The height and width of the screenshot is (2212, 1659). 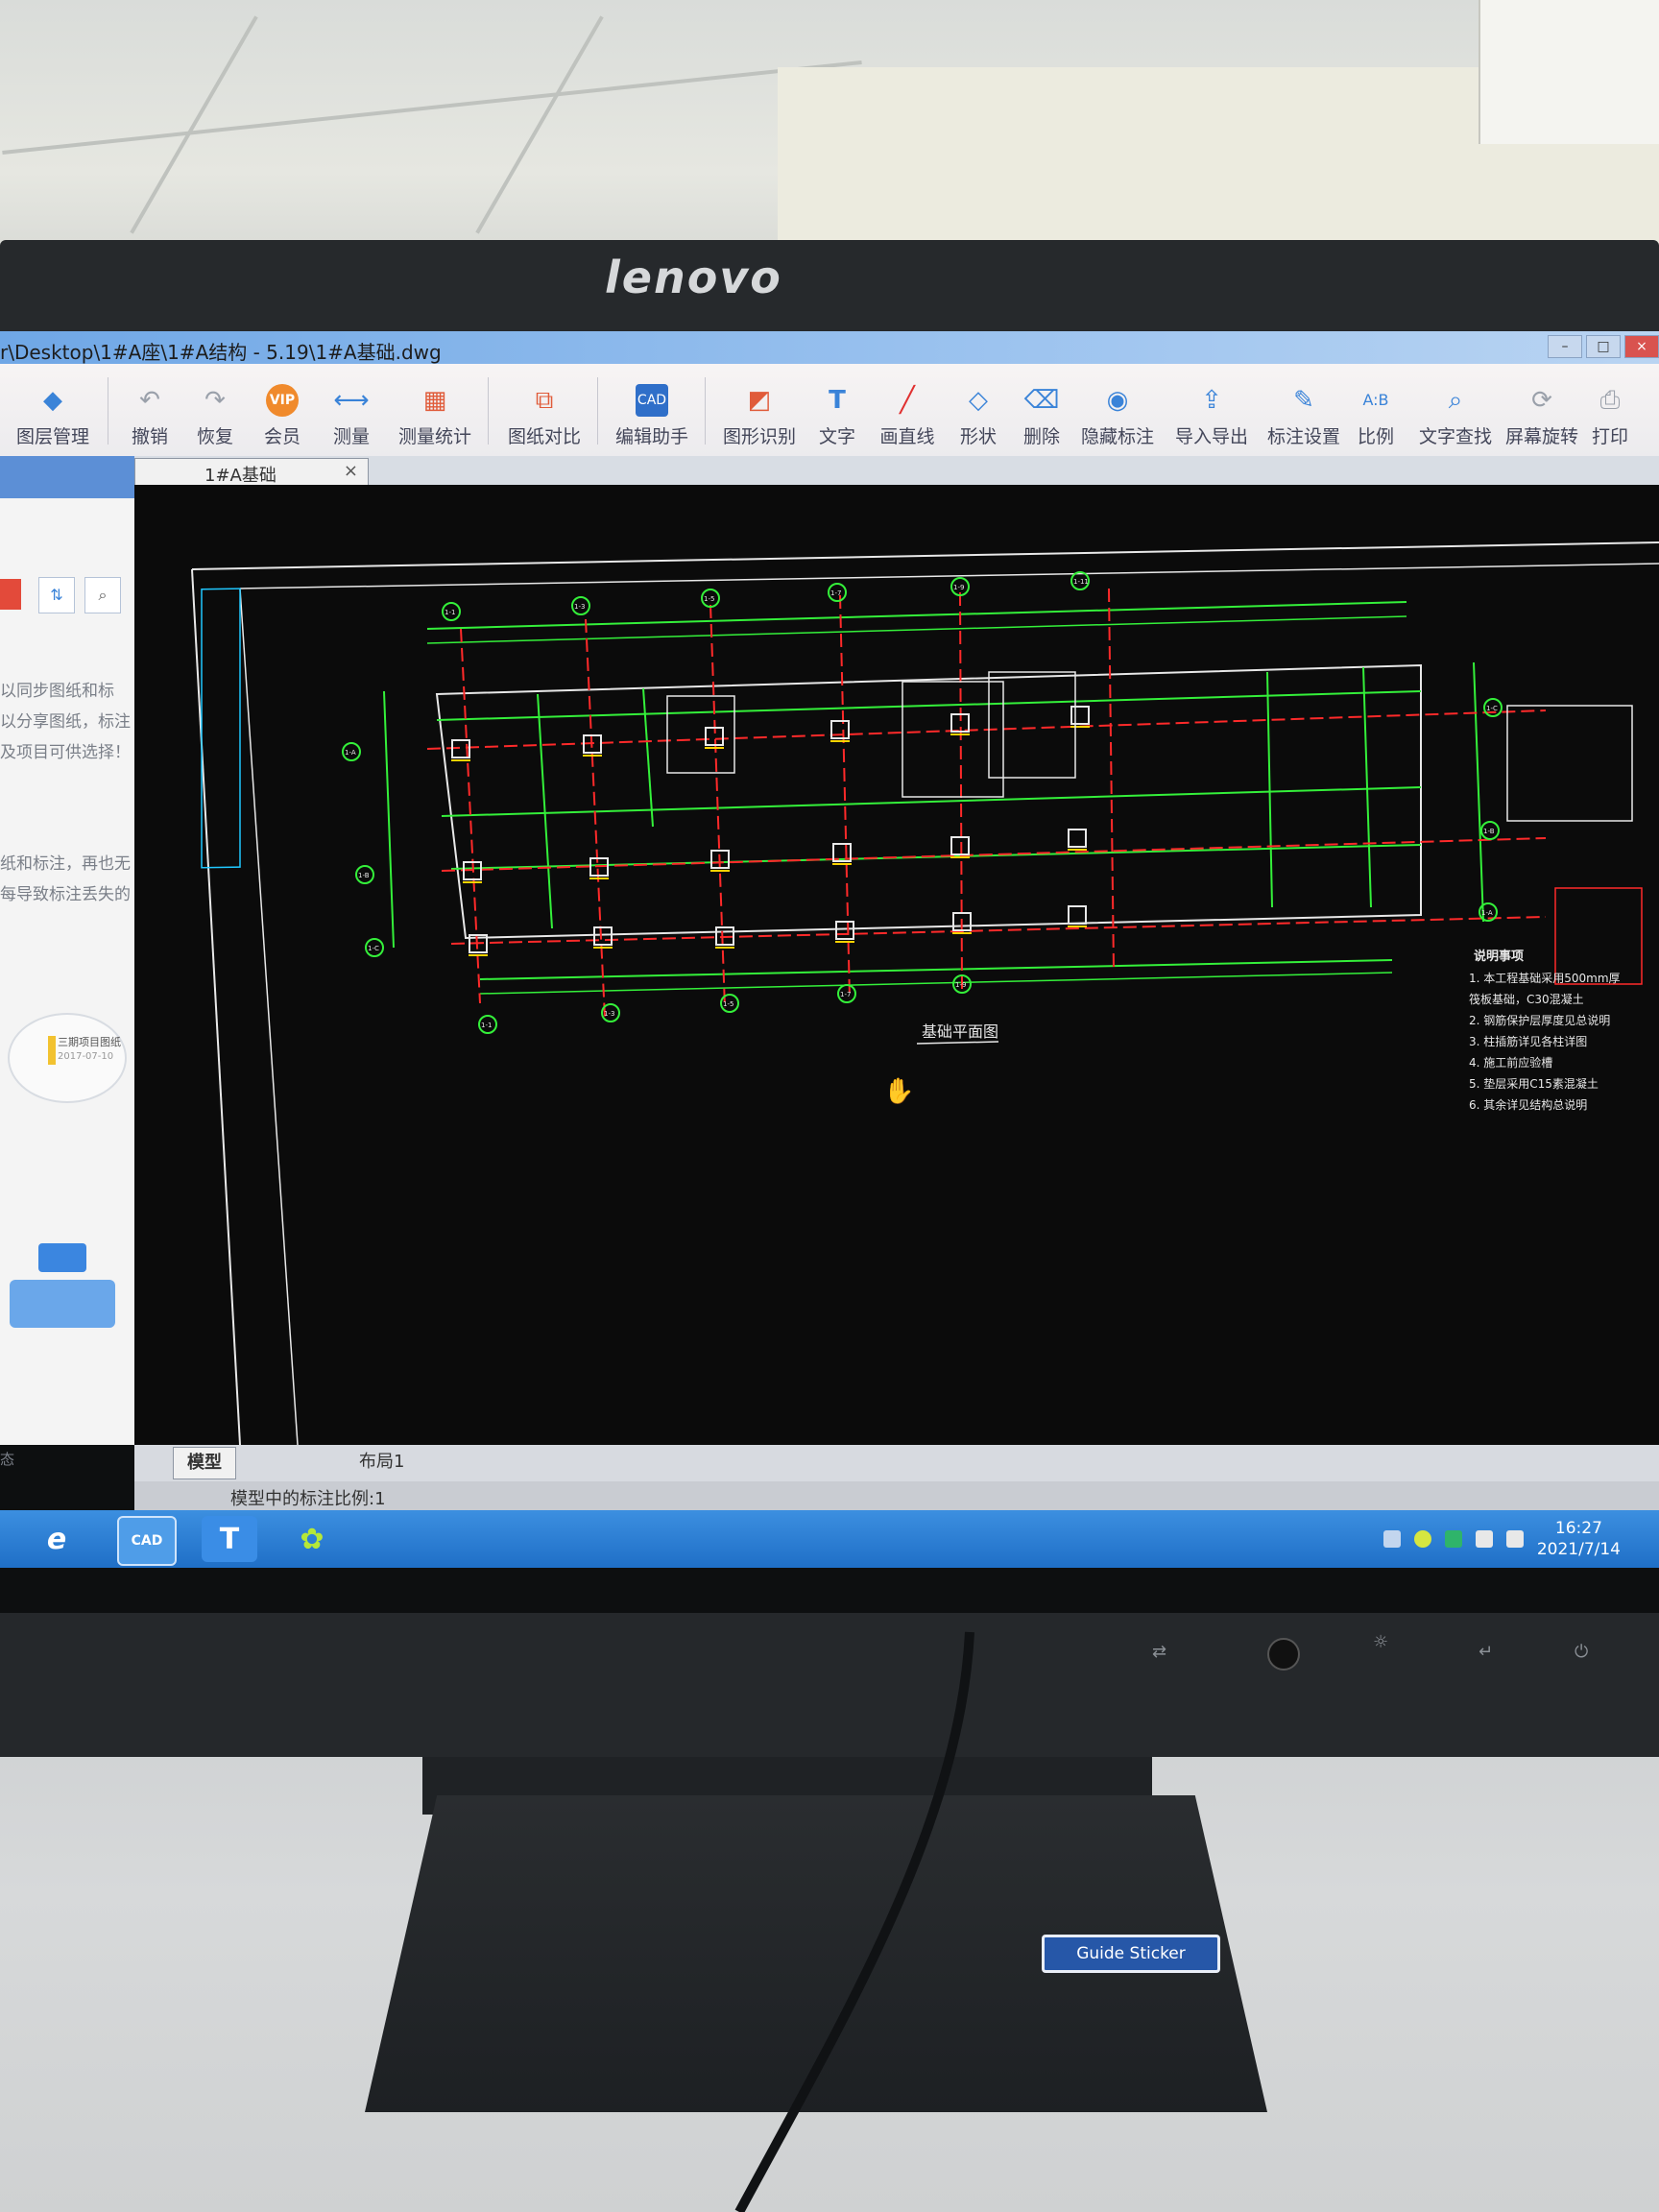 What do you see at coordinates (854, 1921) in the screenshot?
I see `cable` at bounding box center [854, 1921].